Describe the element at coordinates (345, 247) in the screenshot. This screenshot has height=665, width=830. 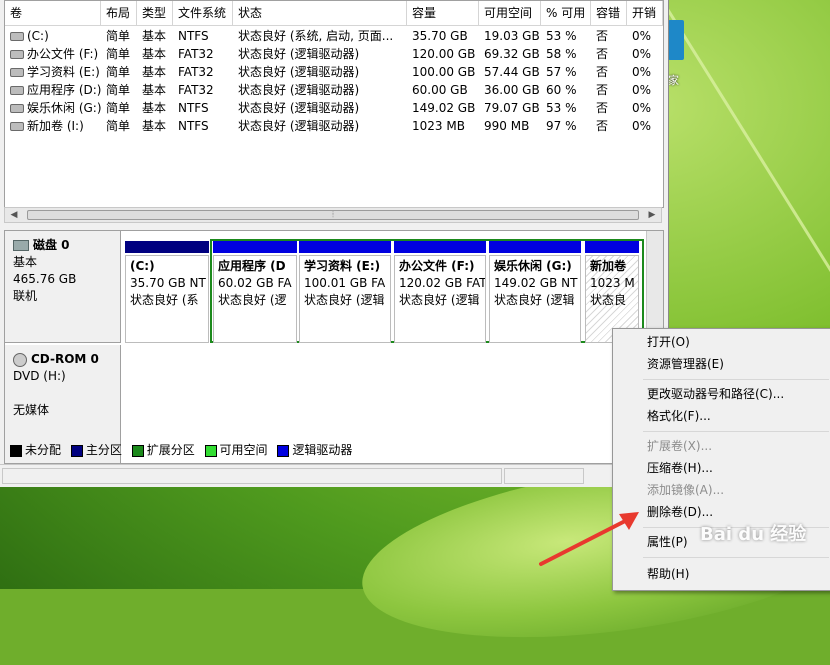
I see `logical-drive-bar` at that location.